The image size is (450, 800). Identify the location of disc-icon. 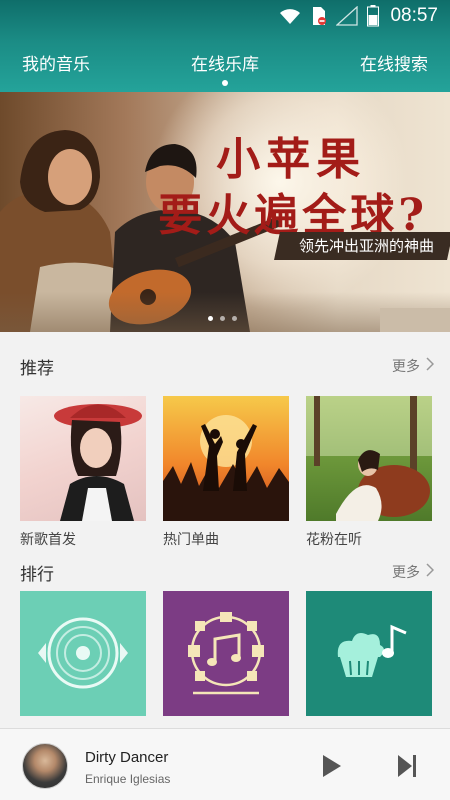
(83, 653).